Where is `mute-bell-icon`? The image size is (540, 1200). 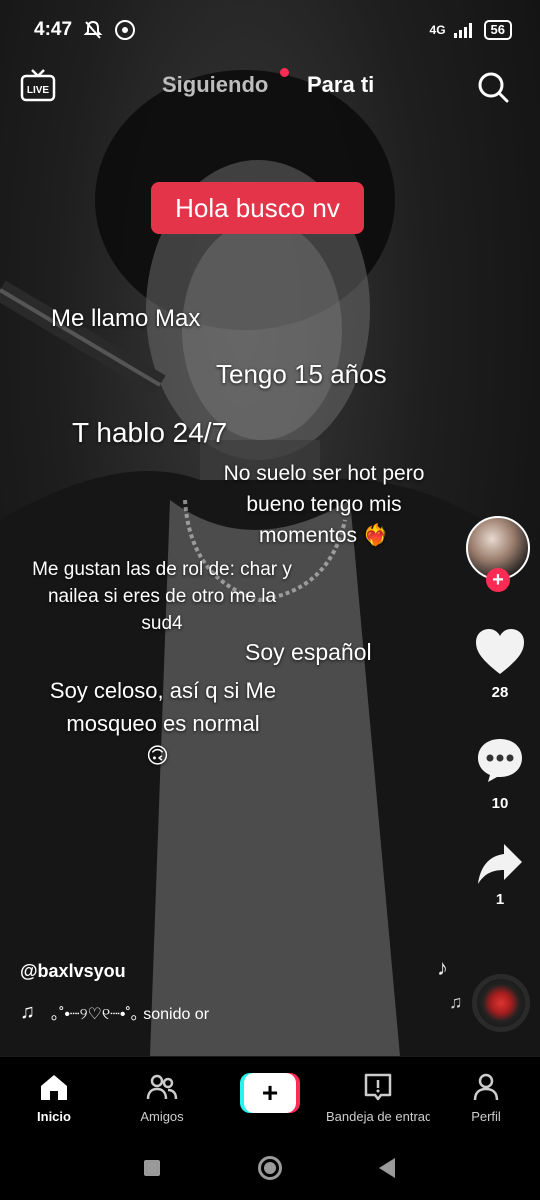
mute-bell-icon is located at coordinates (93, 30).